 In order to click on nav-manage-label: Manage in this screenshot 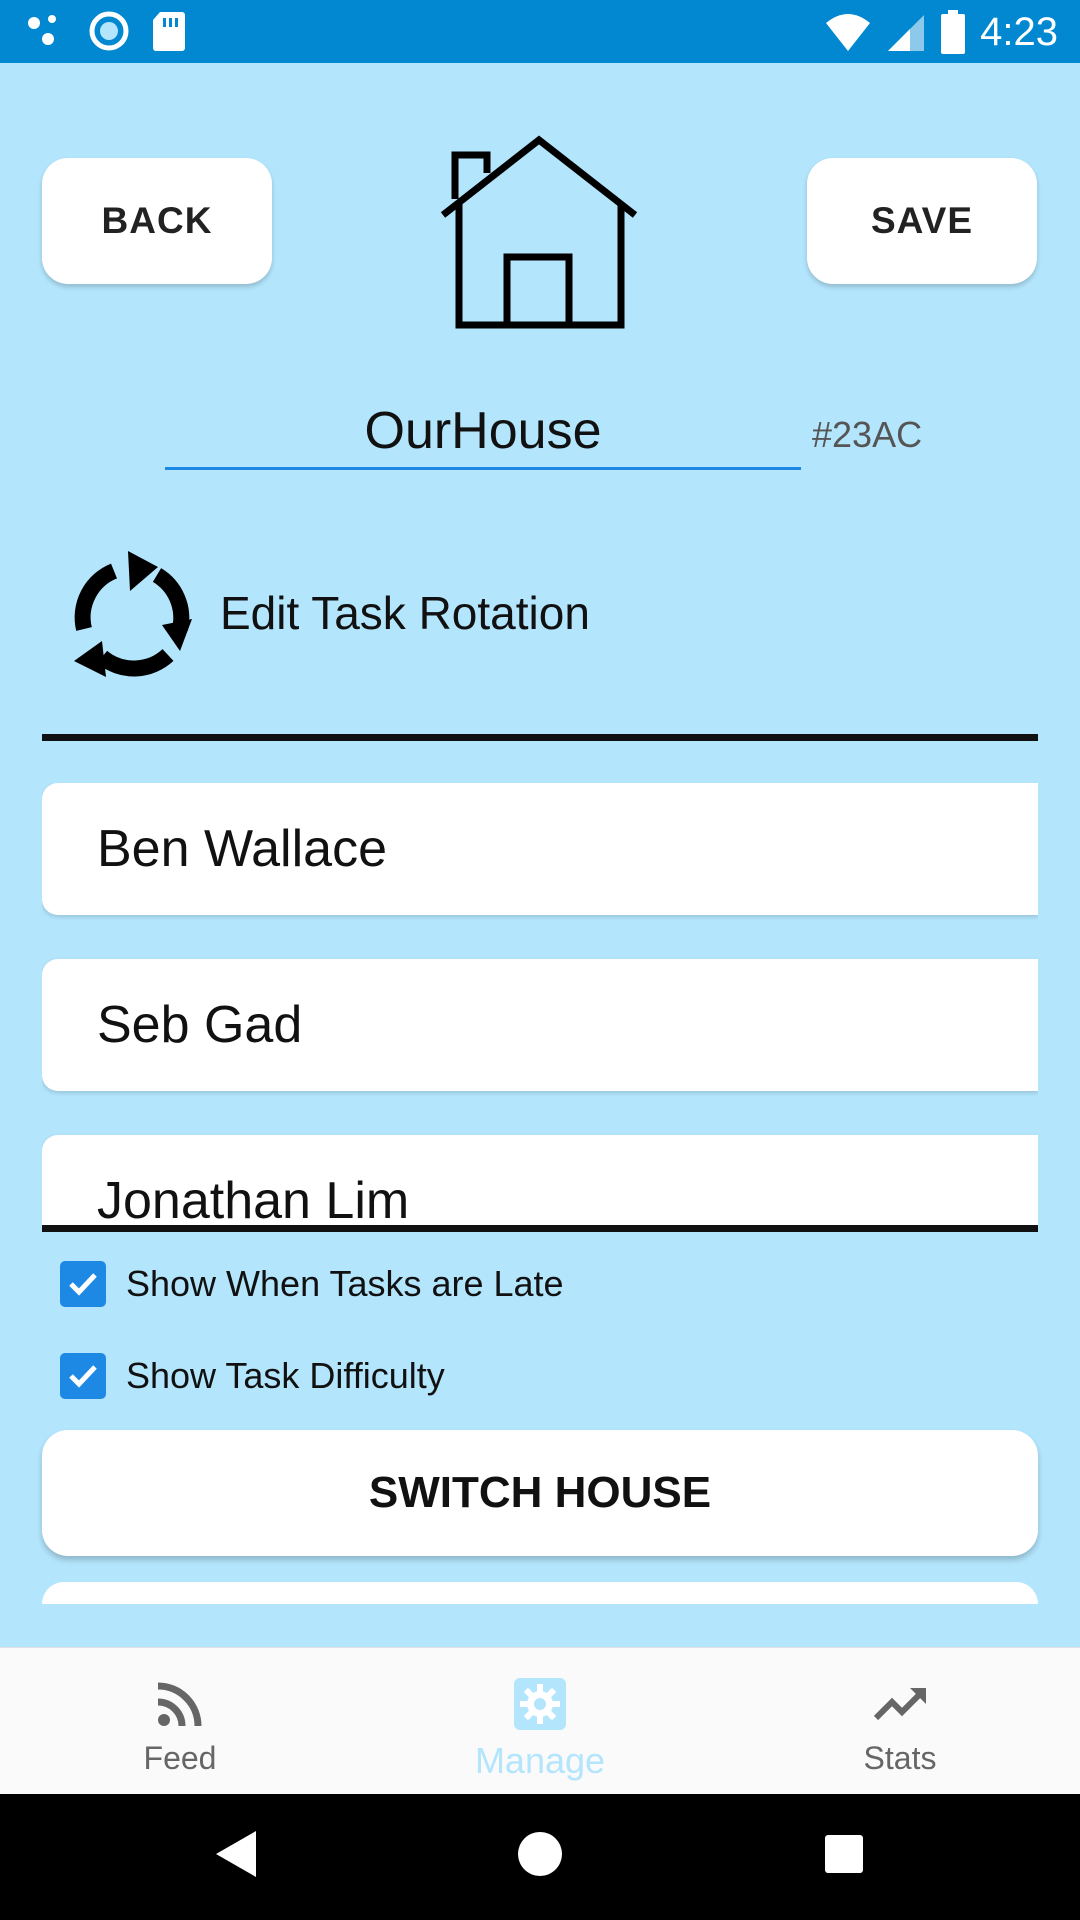, I will do `click(540, 1760)`.